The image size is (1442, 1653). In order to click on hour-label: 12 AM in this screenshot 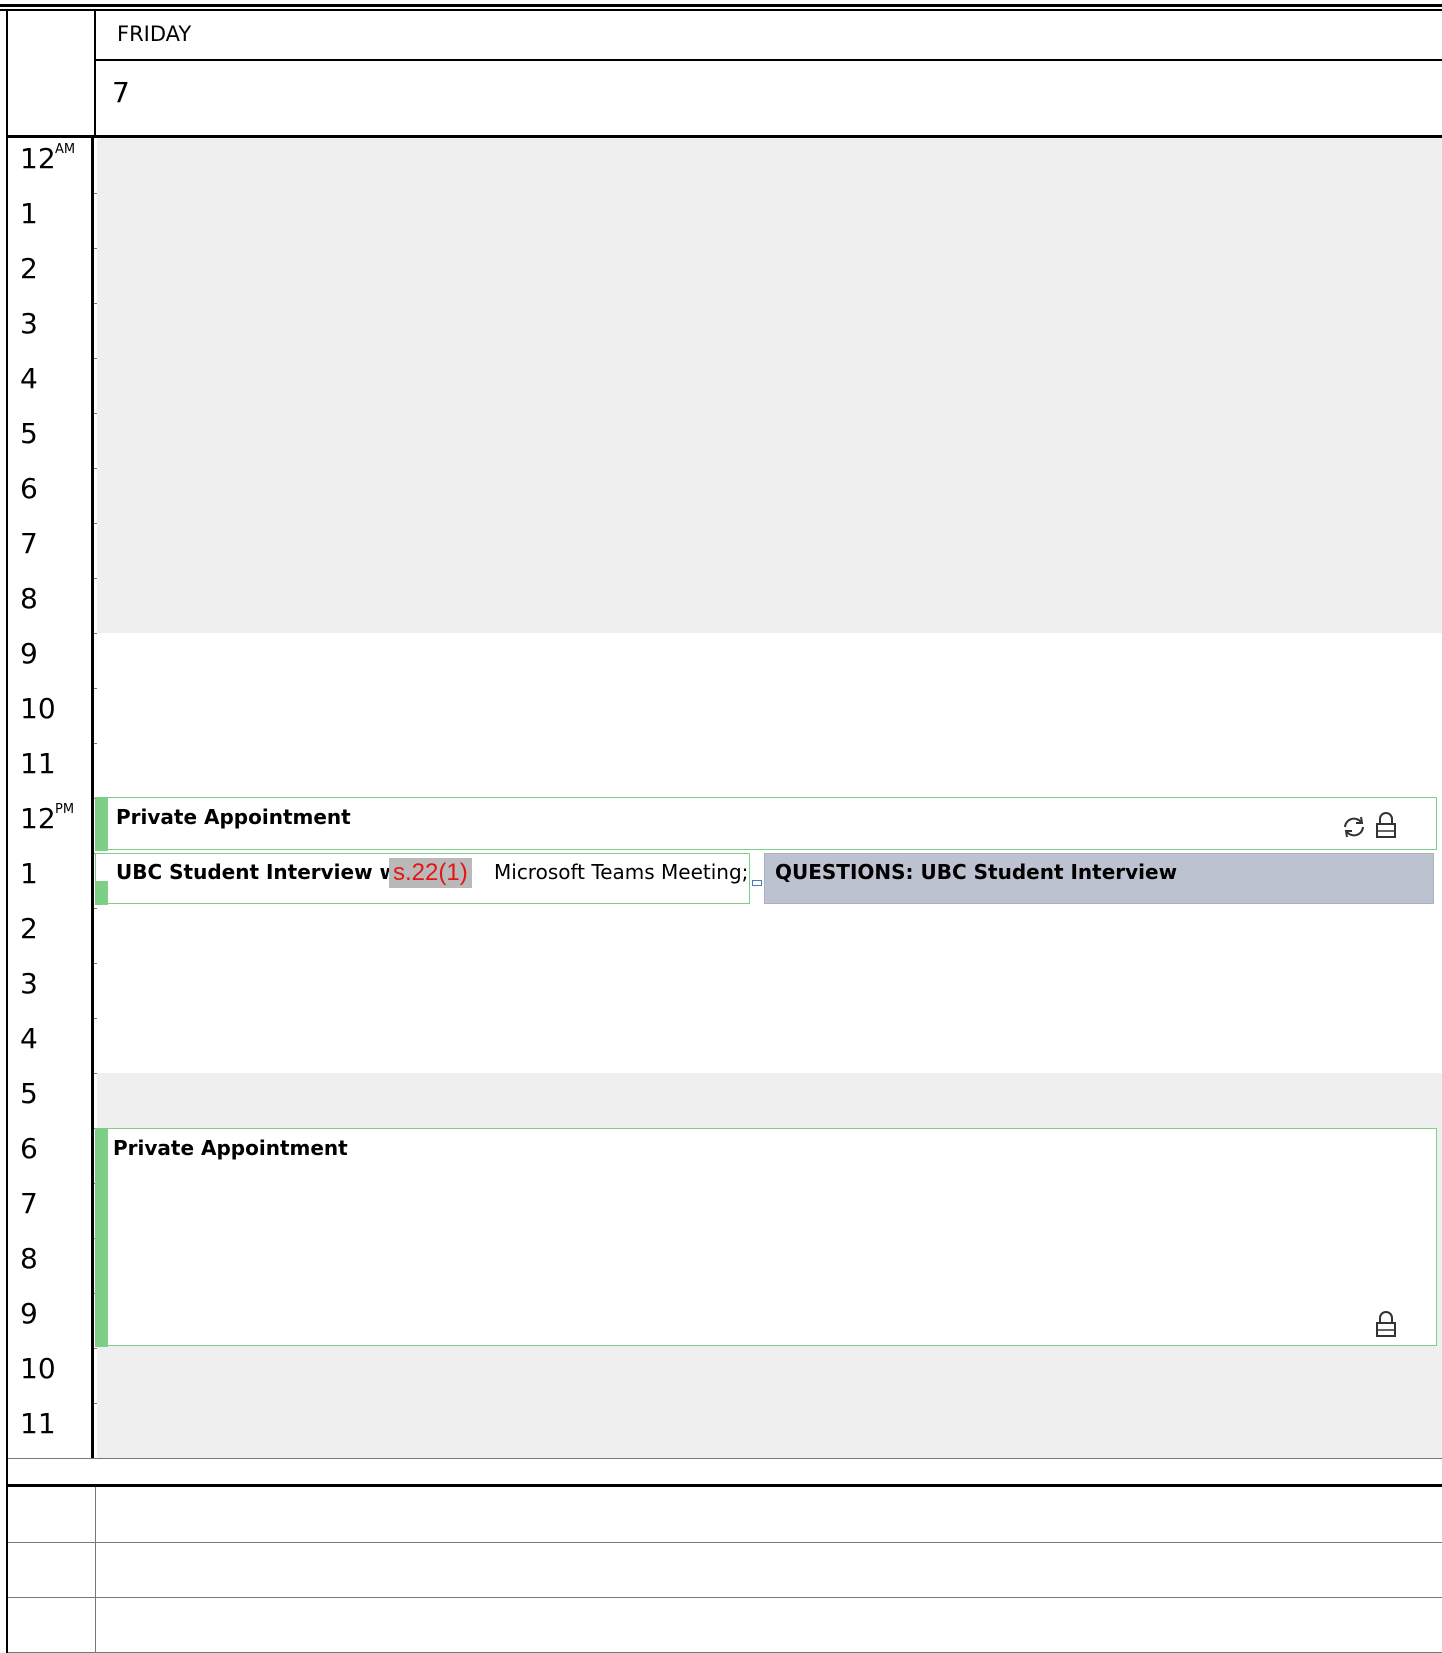, I will do `click(51, 165)`.